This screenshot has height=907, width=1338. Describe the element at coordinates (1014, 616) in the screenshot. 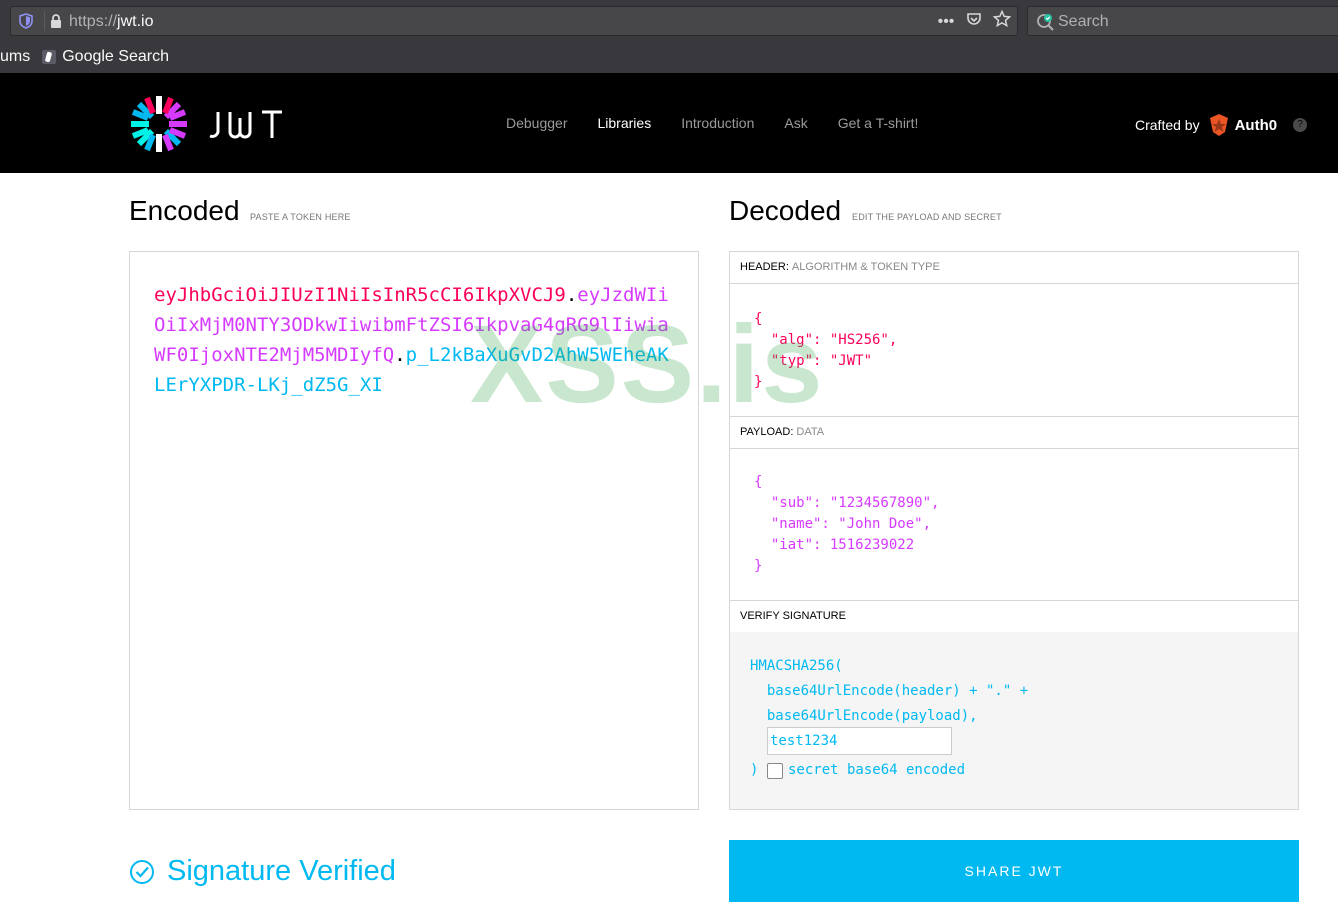

I see `verify-section-title: VERIFY SIGNATURE` at that location.